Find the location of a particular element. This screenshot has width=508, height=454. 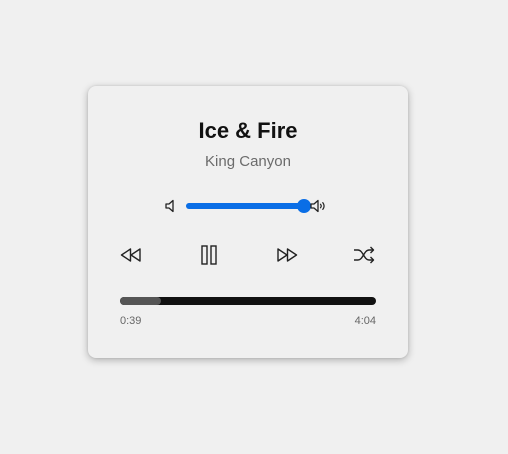

fast-forward-icon is located at coordinates (287, 255).